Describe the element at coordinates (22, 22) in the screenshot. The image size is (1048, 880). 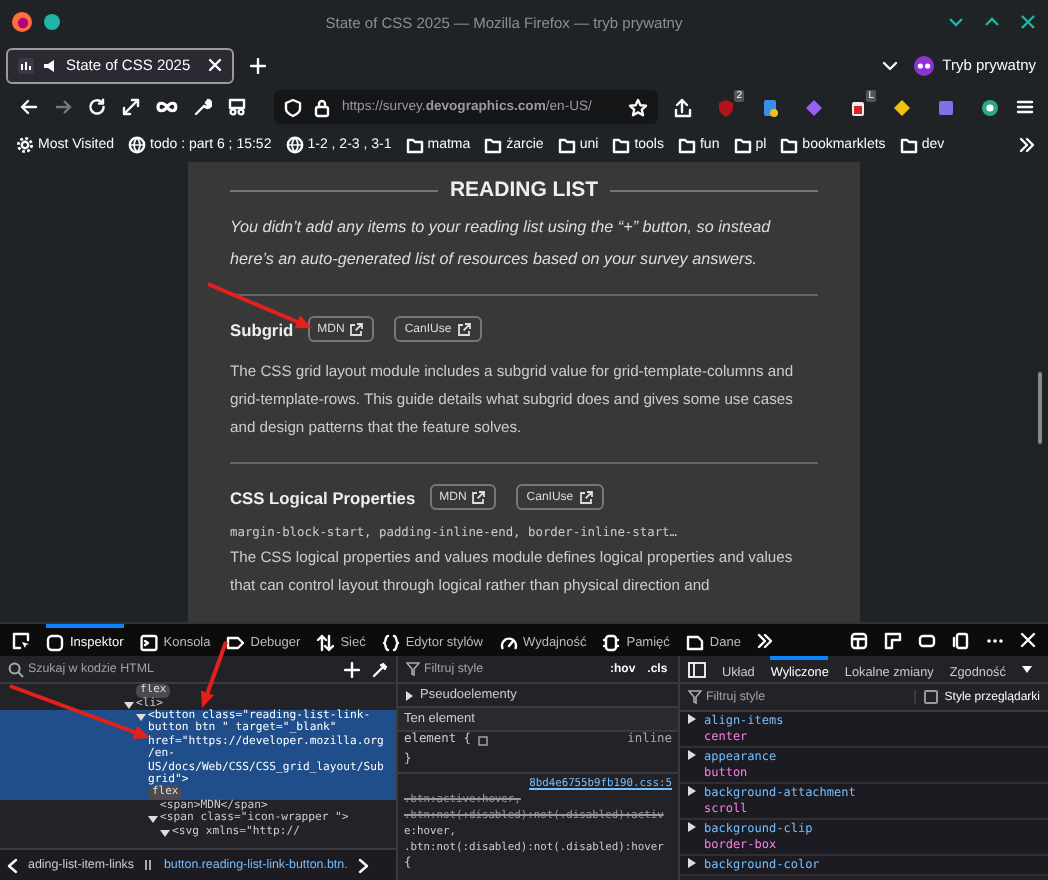
I see `firefox-logo-icon` at that location.